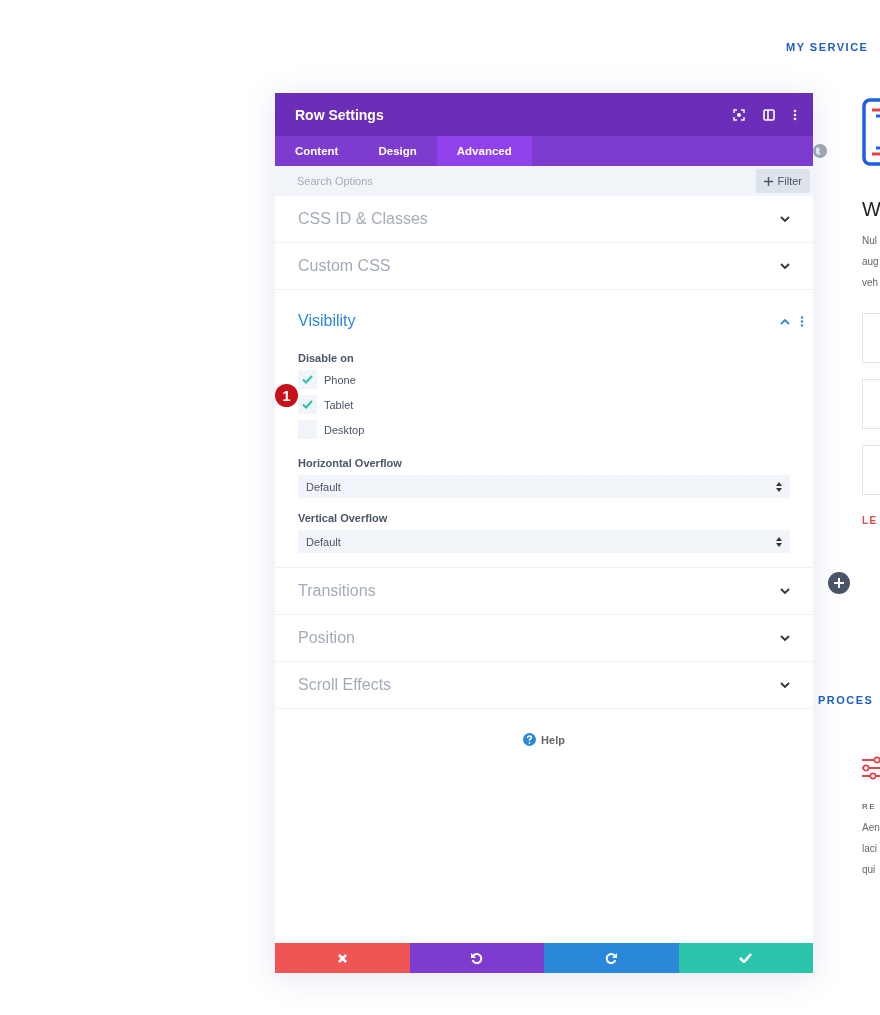 This screenshot has height=1015, width=880. I want to click on step-badge: 1, so click(286, 395).